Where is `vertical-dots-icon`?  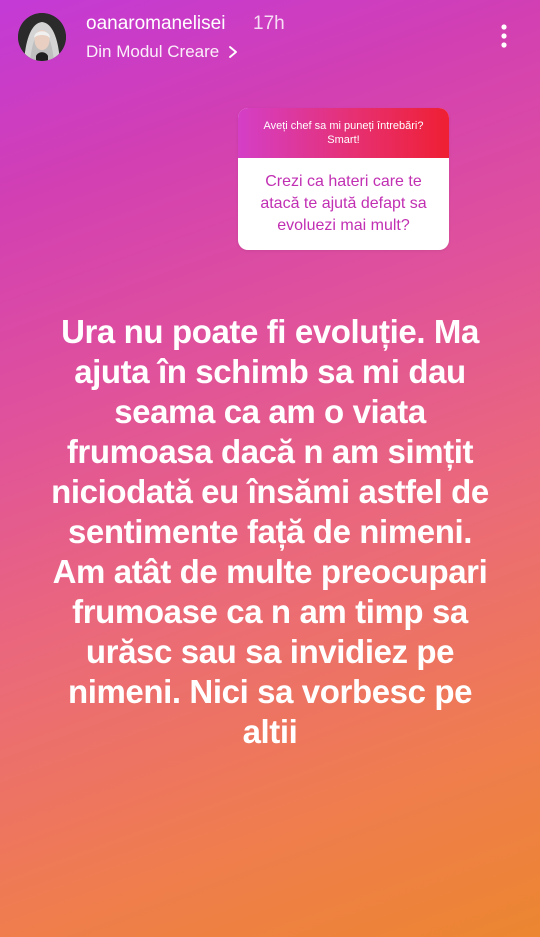
vertical-dots-icon is located at coordinates (504, 36).